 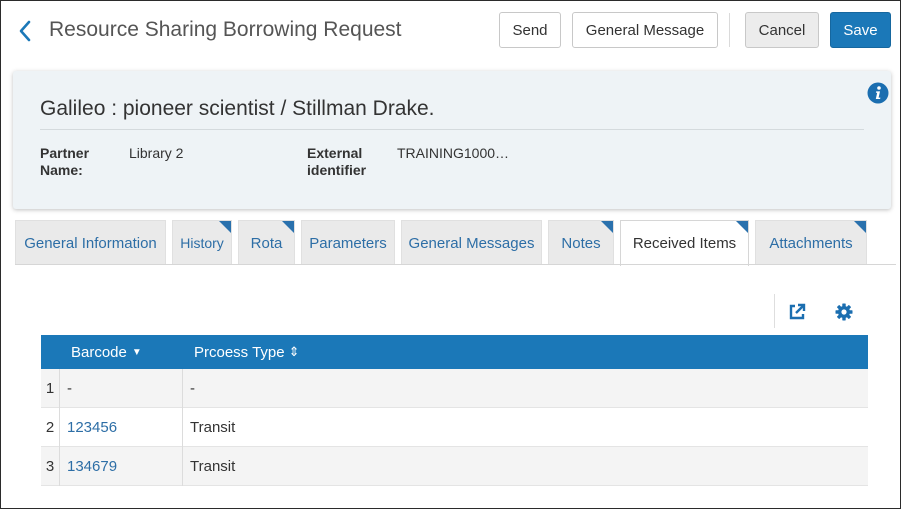 I want to click on tab-received-items: Received Items, so click(x=684, y=243).